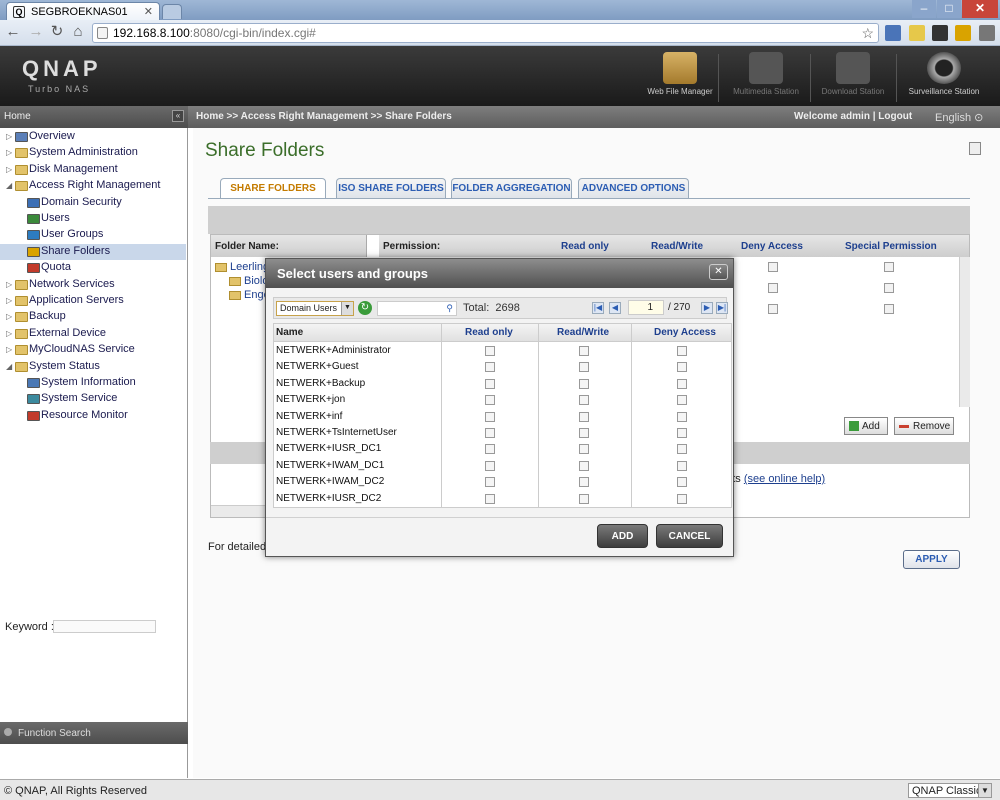 This screenshot has height=800, width=1000. I want to click on refresh-icon: ↻, so click(365, 308).